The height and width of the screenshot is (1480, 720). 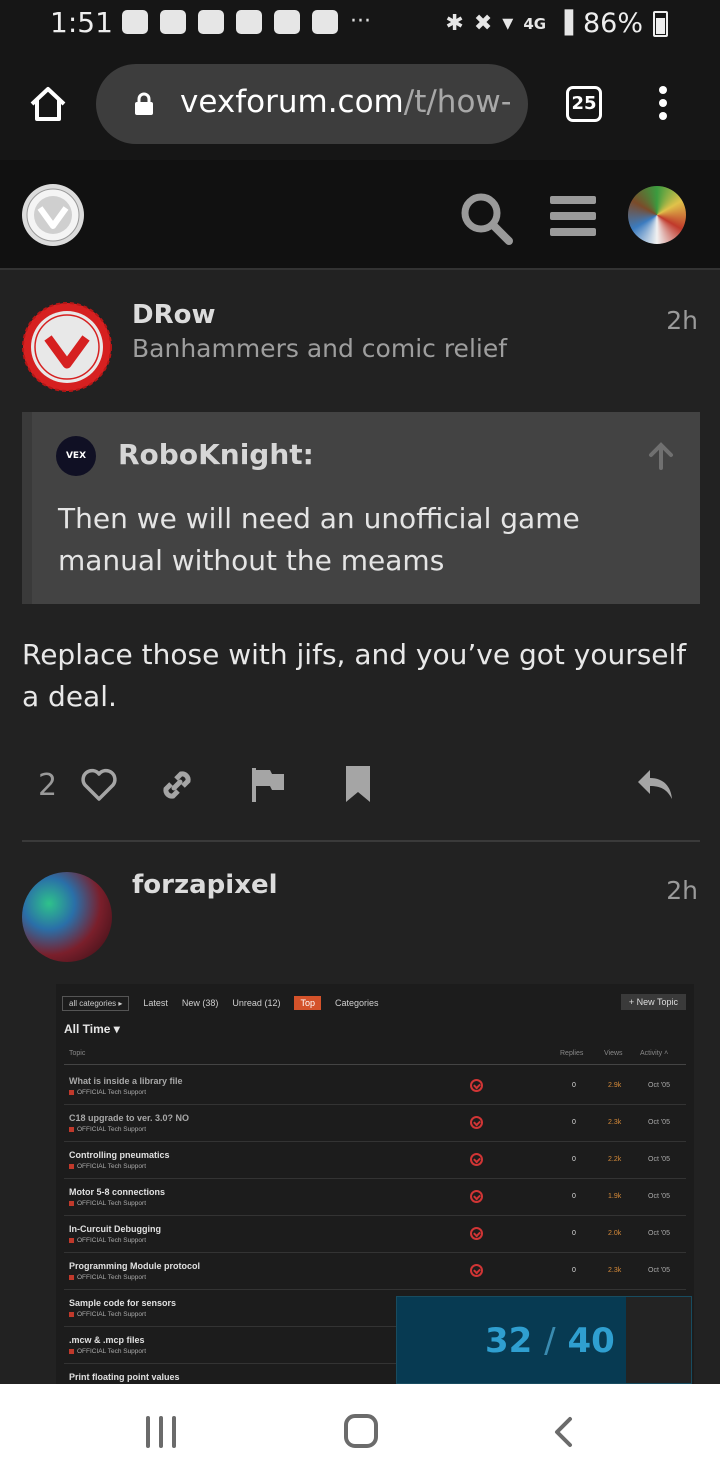 I want to click on nav-new: New (38), so click(x=200, y=1003).